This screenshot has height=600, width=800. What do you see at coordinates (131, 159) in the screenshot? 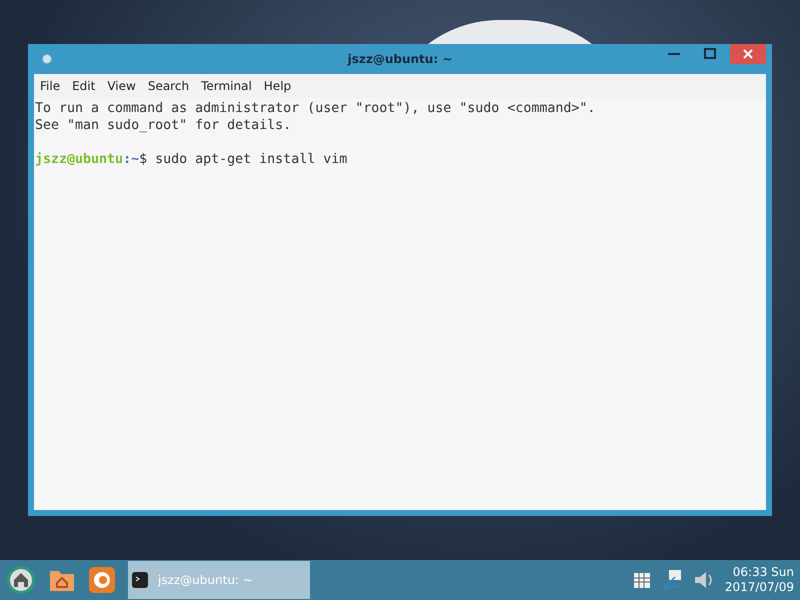
I see `prompt-path: :~` at bounding box center [131, 159].